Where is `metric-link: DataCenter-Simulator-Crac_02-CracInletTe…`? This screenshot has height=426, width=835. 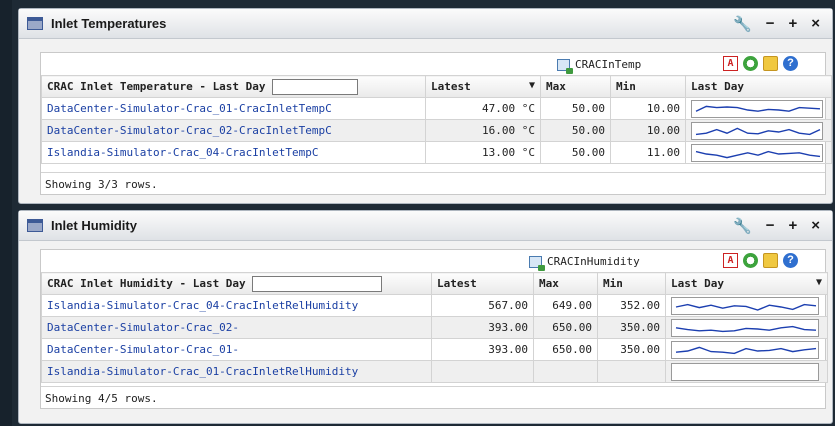
metric-link: DataCenter-Simulator-Crac_02-CracInletTe… is located at coordinates (233, 130).